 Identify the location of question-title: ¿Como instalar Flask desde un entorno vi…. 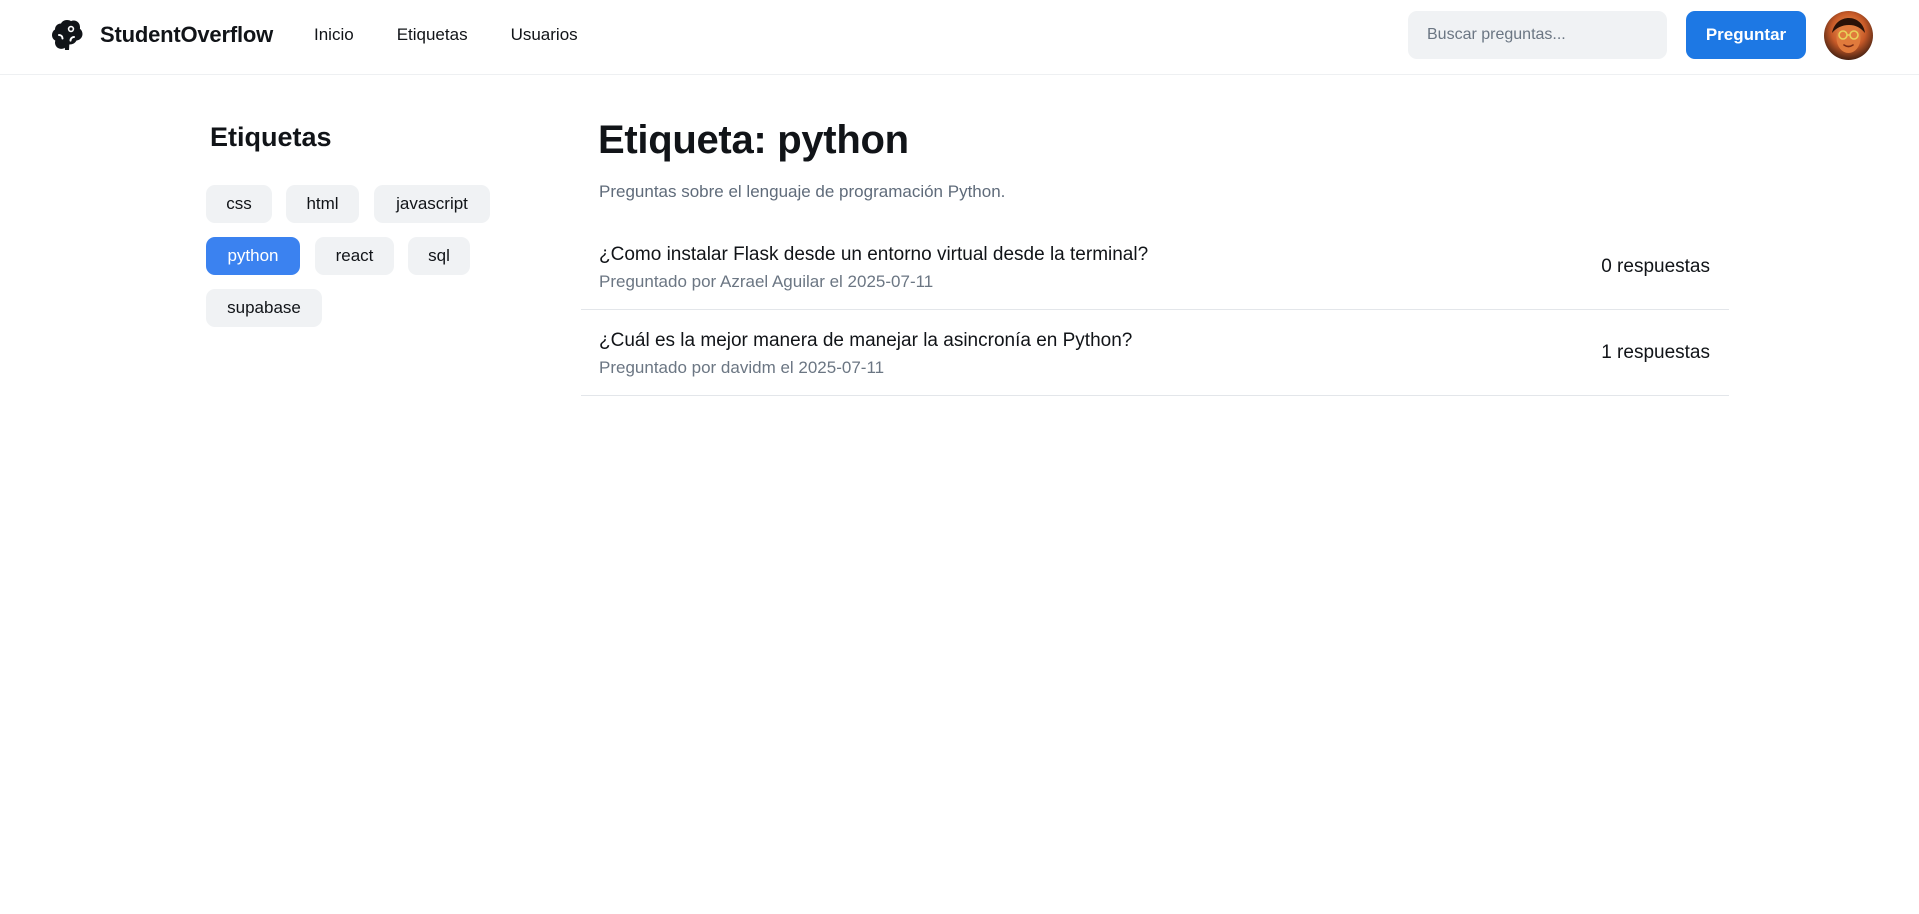
(873, 255).